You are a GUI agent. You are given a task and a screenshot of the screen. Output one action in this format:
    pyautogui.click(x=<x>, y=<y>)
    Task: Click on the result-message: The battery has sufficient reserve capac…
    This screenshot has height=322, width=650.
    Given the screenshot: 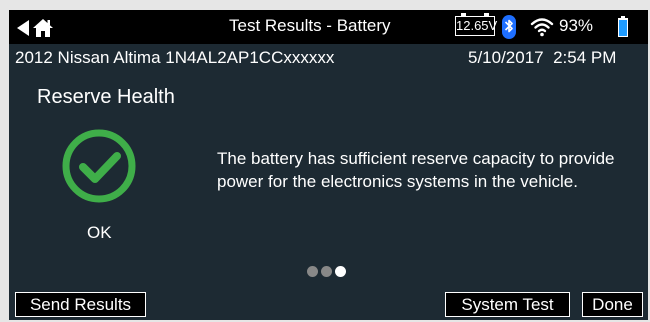 What is the action you would take?
    pyautogui.click(x=416, y=170)
    